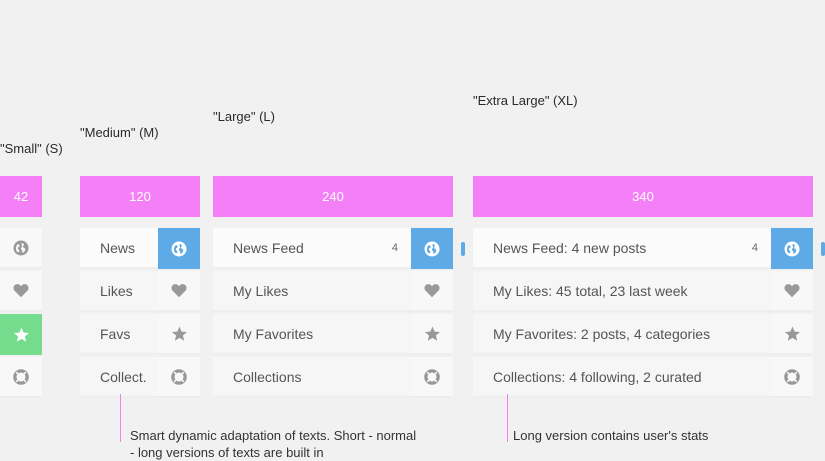 The width and height of the screenshot is (825, 461). I want to click on size-label-xl: "Extra Large" (XL), so click(525, 100).